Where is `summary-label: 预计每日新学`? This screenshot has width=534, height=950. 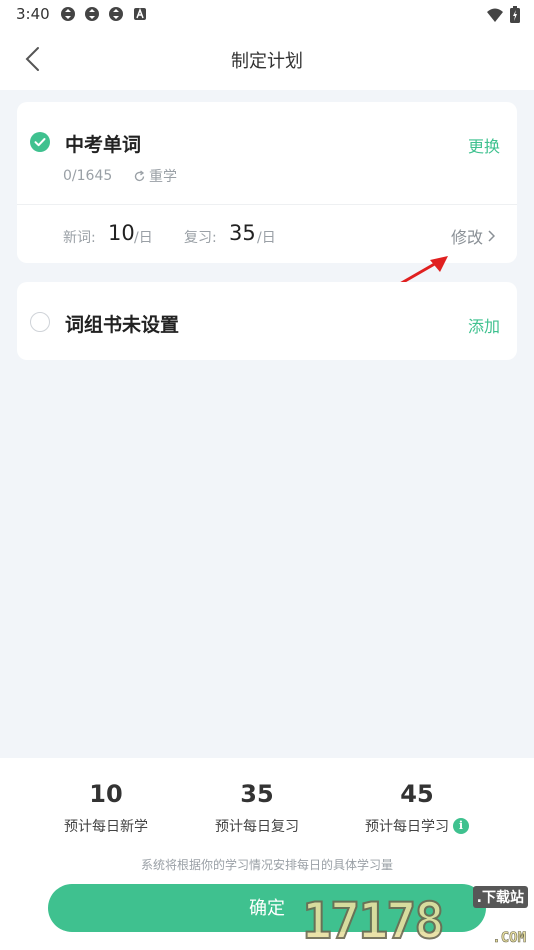 summary-label: 预计每日新学 is located at coordinates (106, 827).